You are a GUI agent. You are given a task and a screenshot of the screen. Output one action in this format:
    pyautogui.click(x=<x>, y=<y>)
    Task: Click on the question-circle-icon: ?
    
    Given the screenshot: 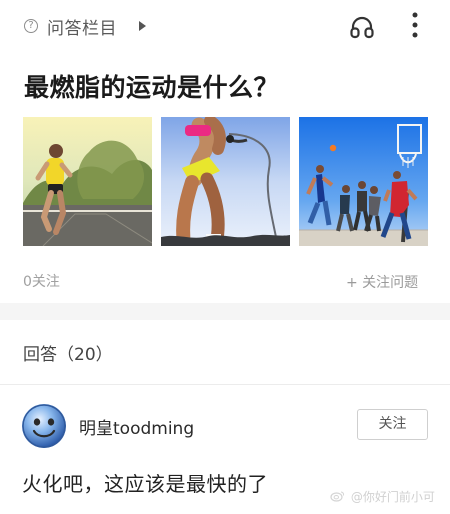 What is the action you would take?
    pyautogui.click(x=31, y=26)
    